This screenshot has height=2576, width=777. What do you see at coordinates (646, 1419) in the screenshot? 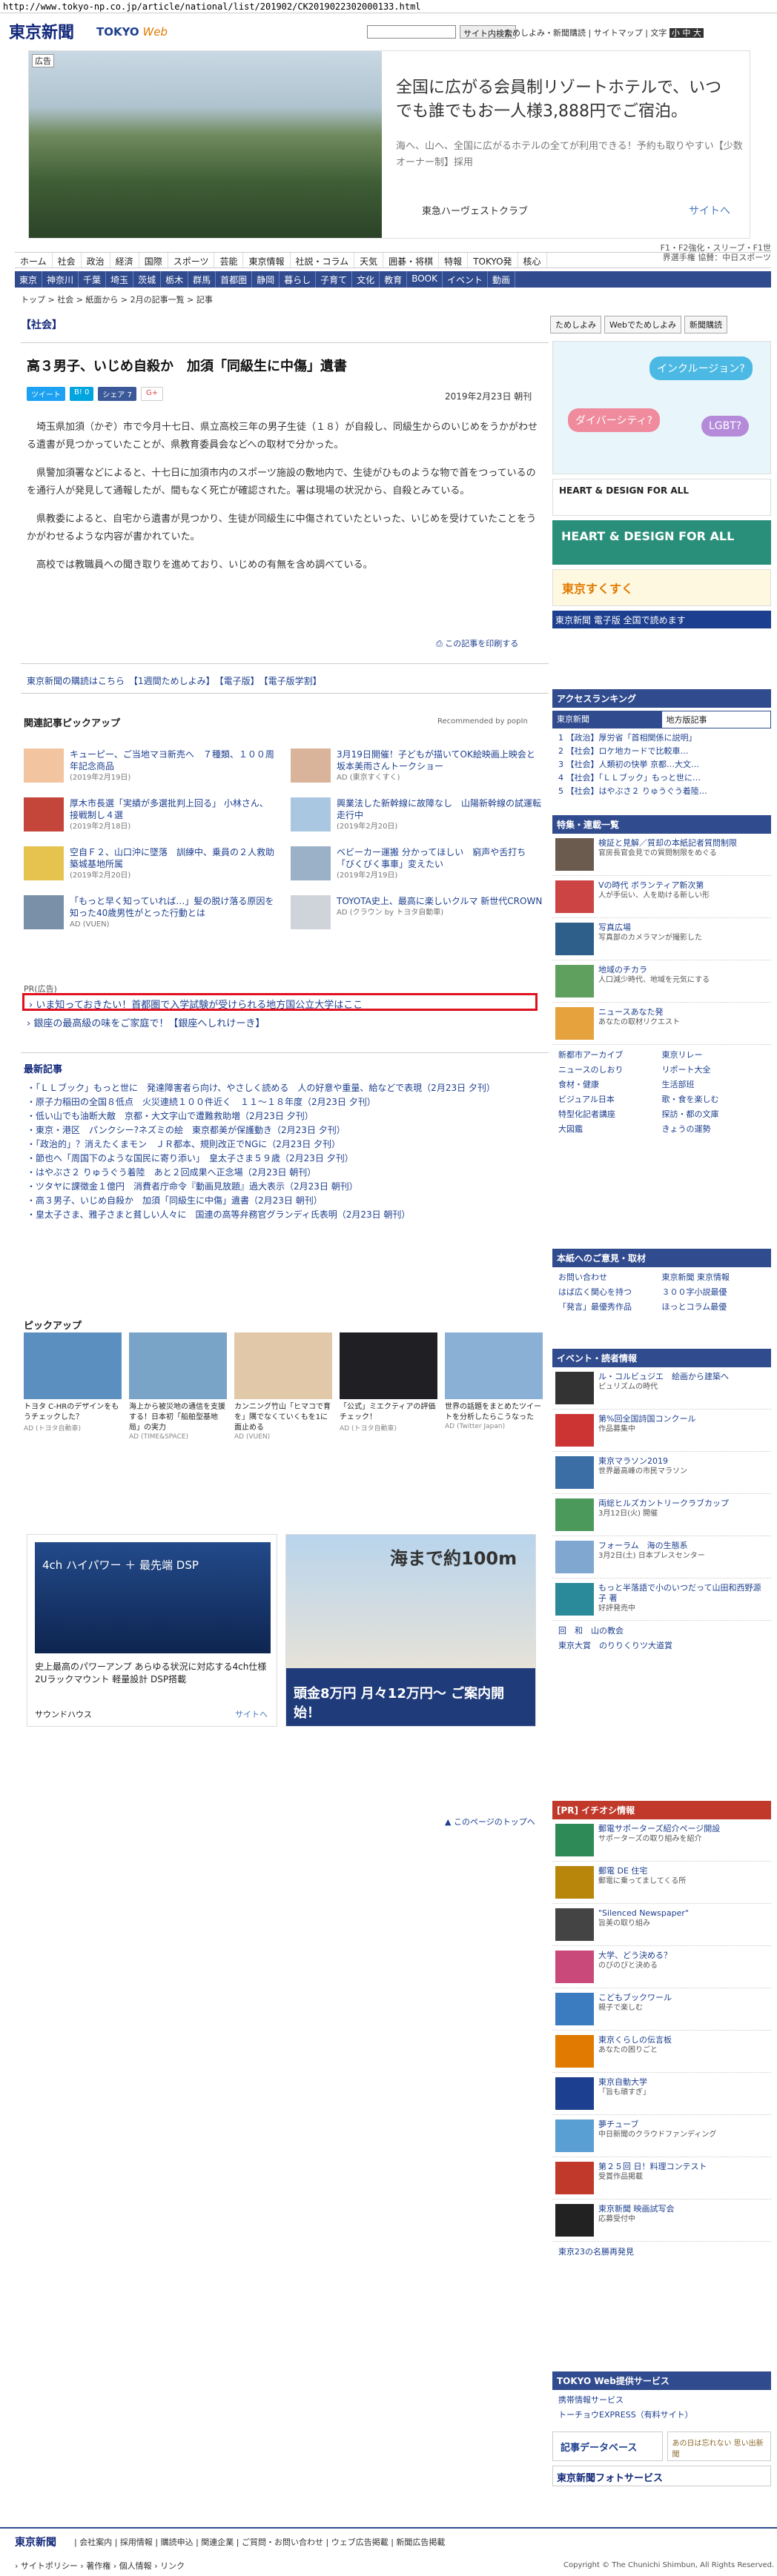
I see `side-item-title: 第%回全国詩国コンクール` at bounding box center [646, 1419].